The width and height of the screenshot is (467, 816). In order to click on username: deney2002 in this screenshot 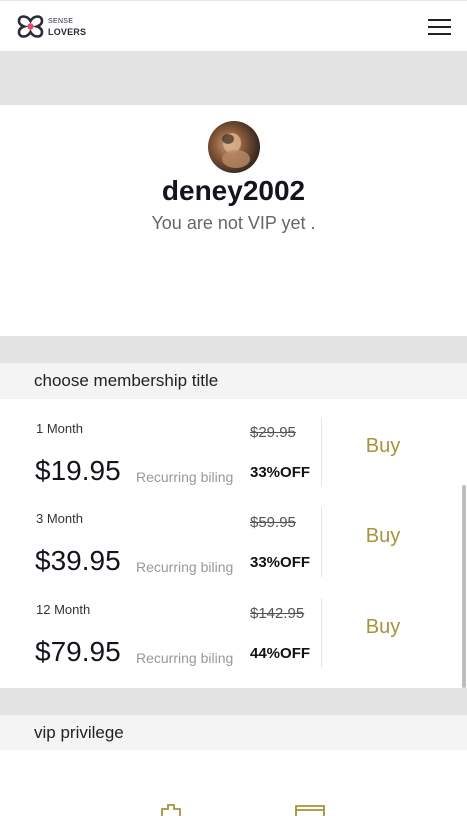, I will do `click(233, 190)`.